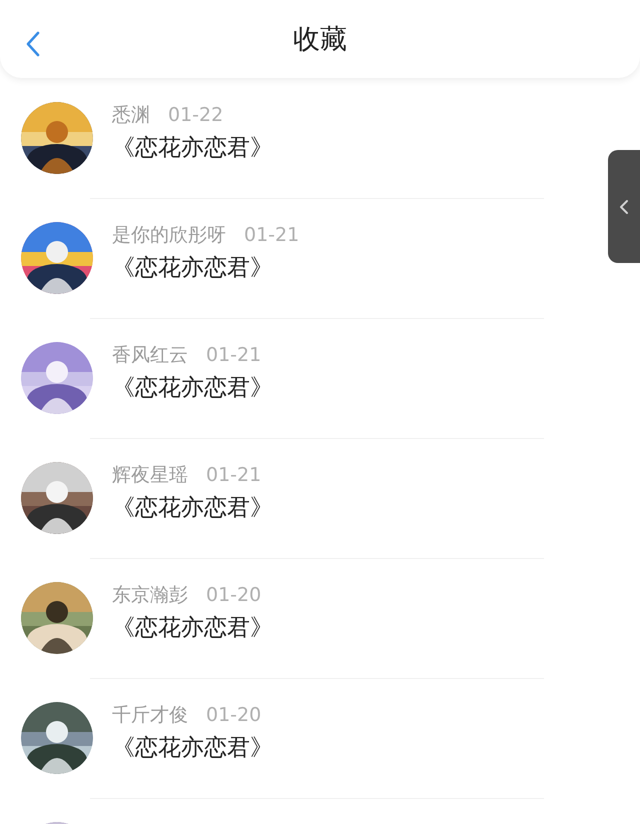 The image size is (640, 824). I want to click on side-drawer-tab, so click(624, 206).